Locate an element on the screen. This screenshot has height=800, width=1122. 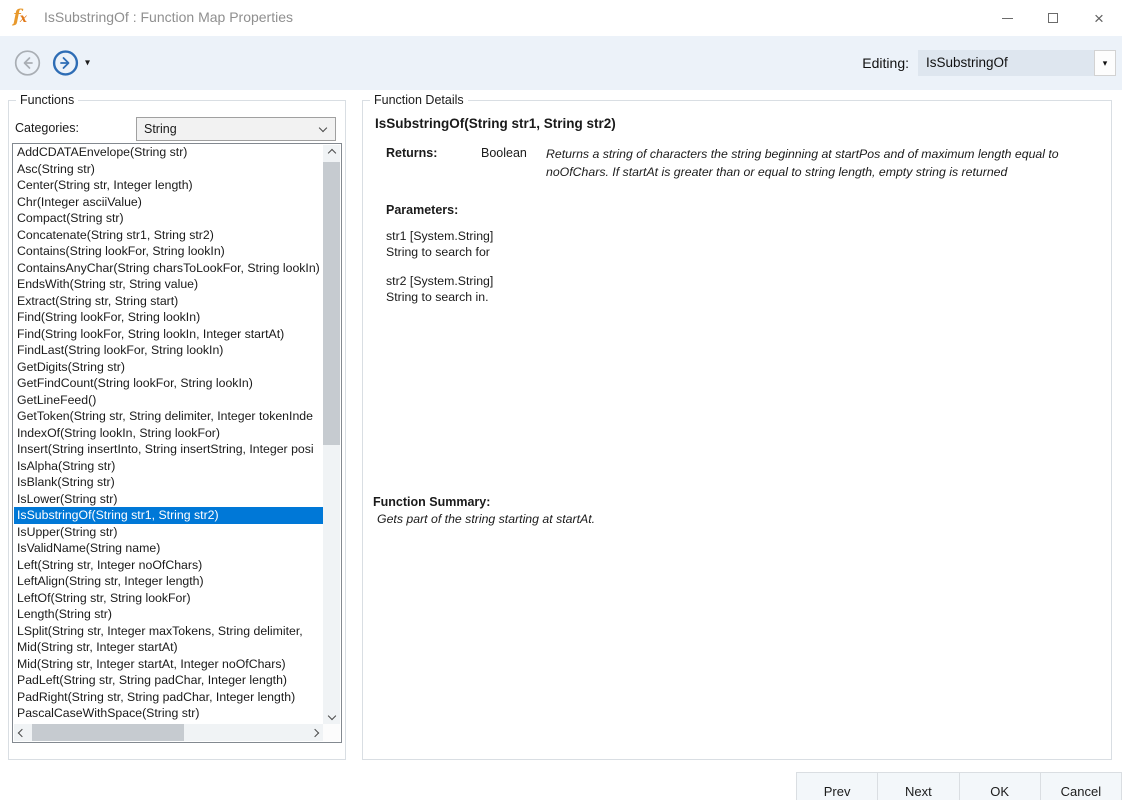
list-item: LeftAlign(String str, Integer length) is located at coordinates (168, 581).